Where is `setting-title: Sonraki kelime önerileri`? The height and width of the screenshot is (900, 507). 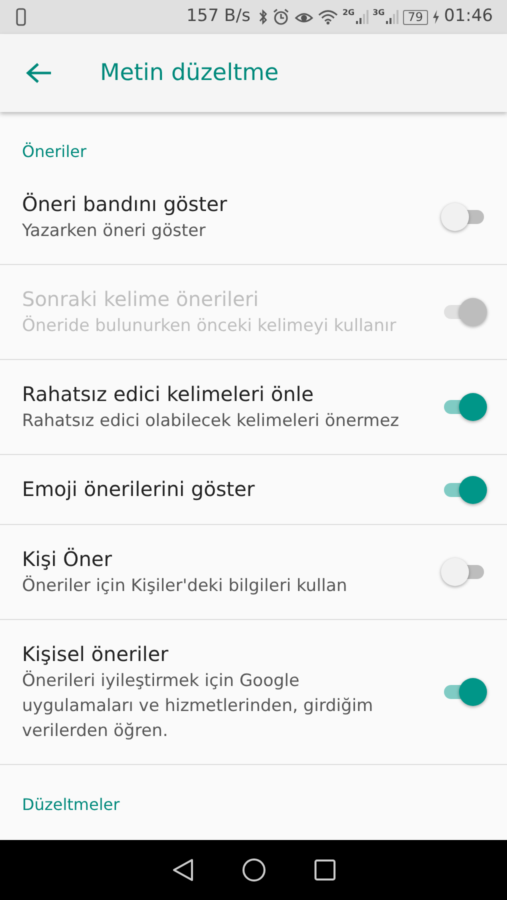
setting-title: Sonraki kelime önerileri is located at coordinates (141, 299).